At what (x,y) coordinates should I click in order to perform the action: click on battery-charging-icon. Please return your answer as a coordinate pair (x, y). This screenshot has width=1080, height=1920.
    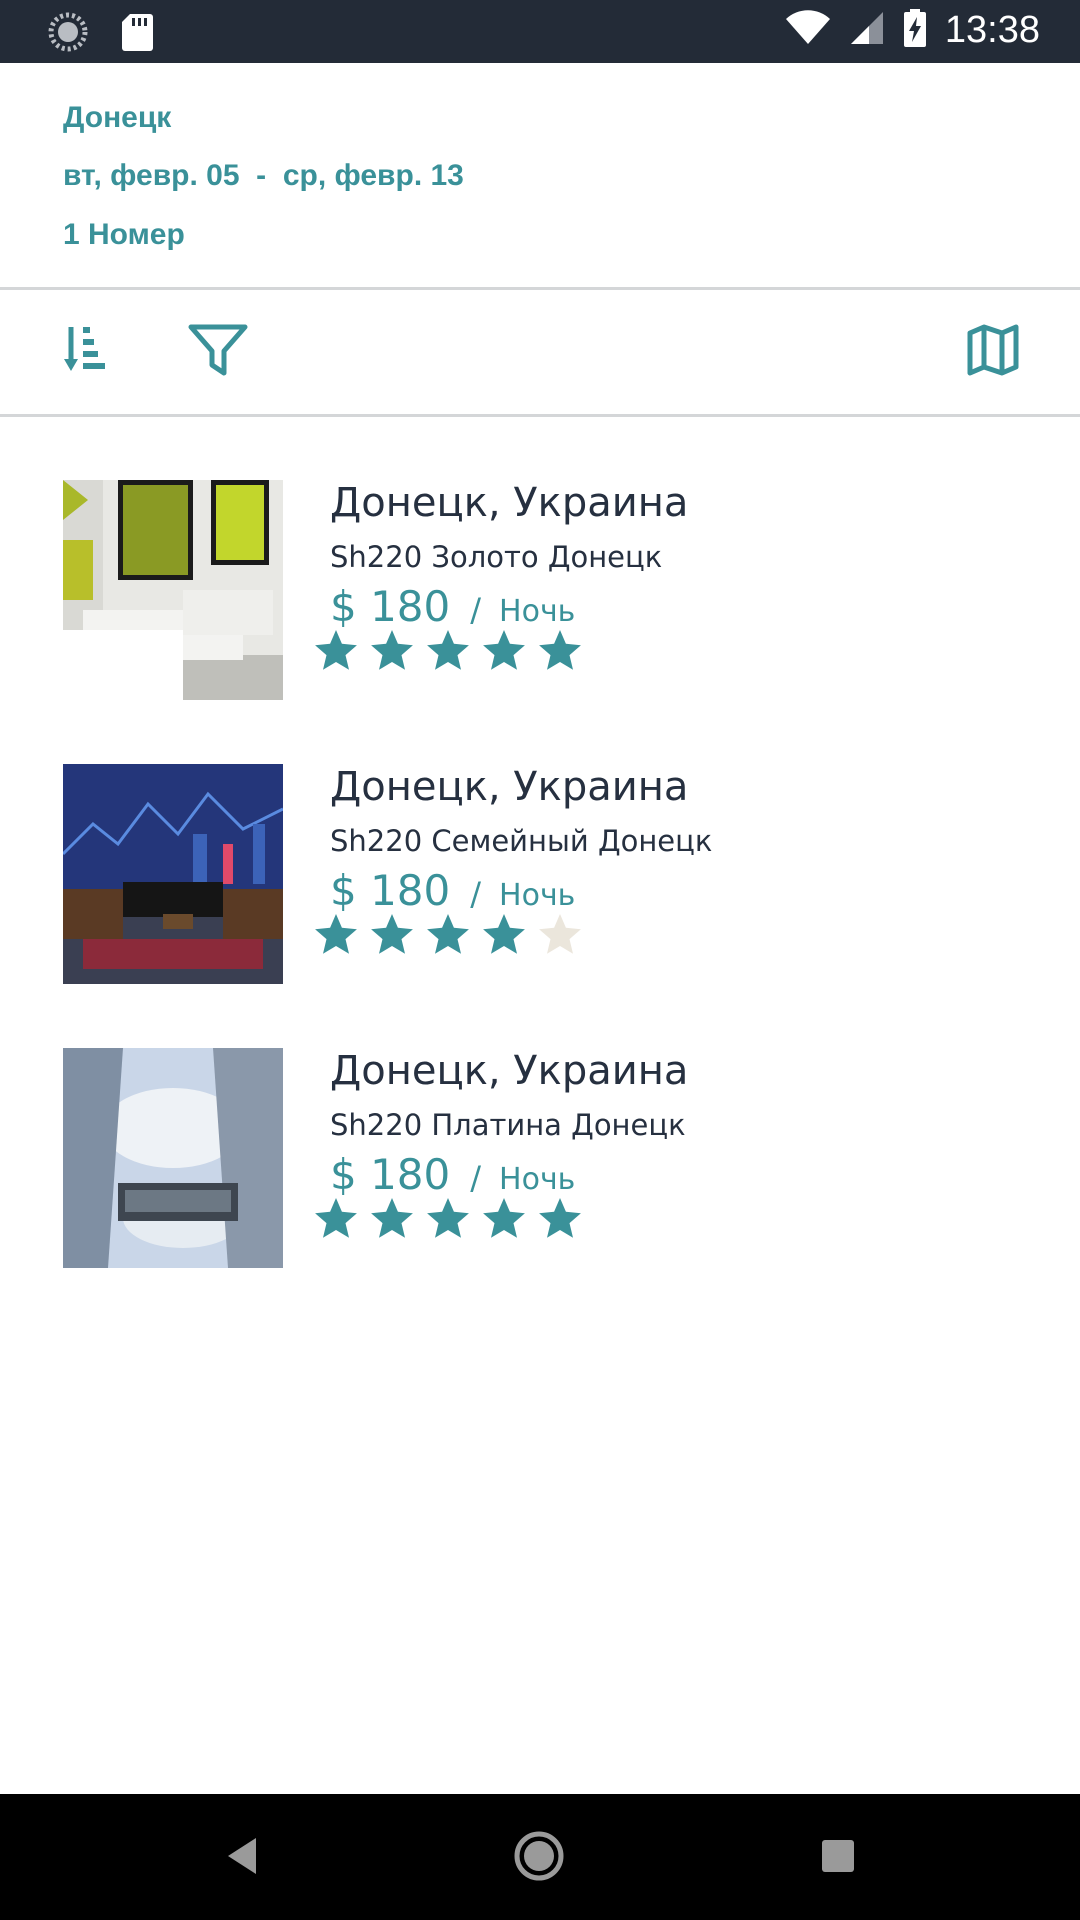
    Looking at the image, I should click on (915, 30).